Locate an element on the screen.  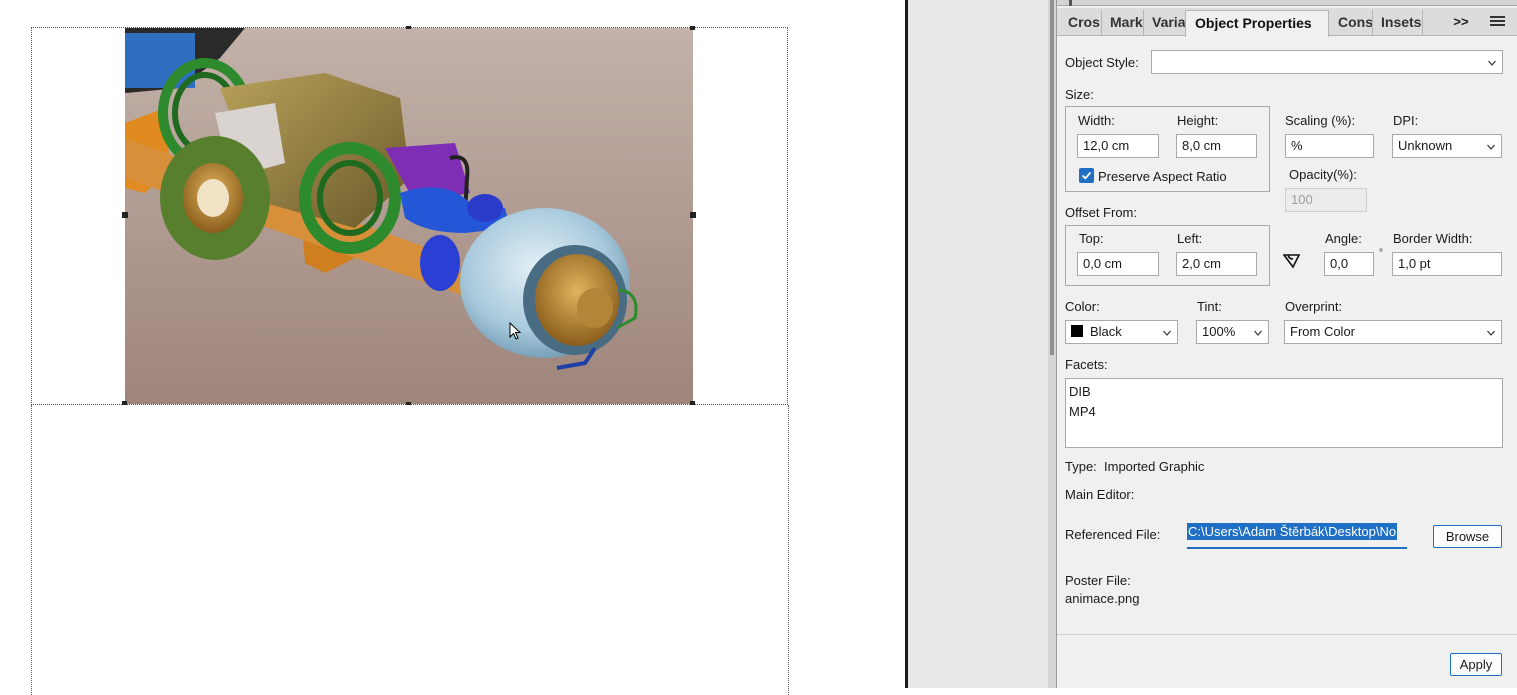
height-field: 8,0 cm is located at coordinates (1216, 146).